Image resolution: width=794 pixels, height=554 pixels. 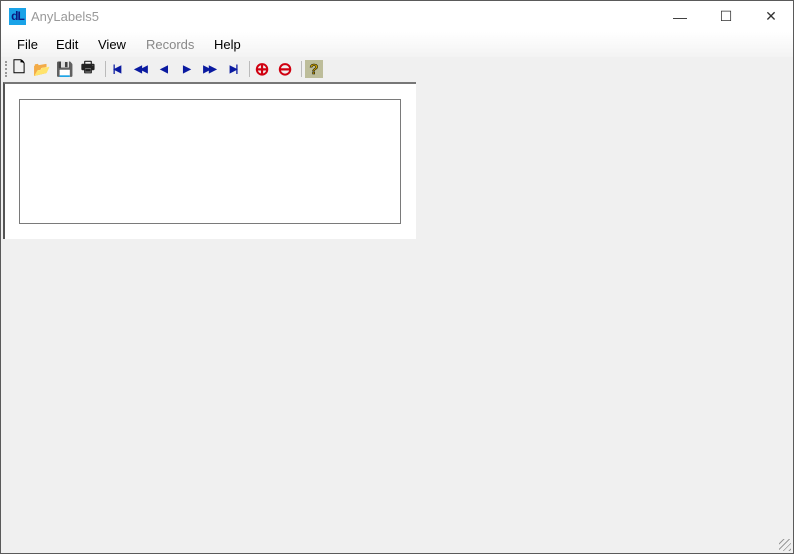 I want to click on new-file-icon: 🗋, so click(x=19, y=68).